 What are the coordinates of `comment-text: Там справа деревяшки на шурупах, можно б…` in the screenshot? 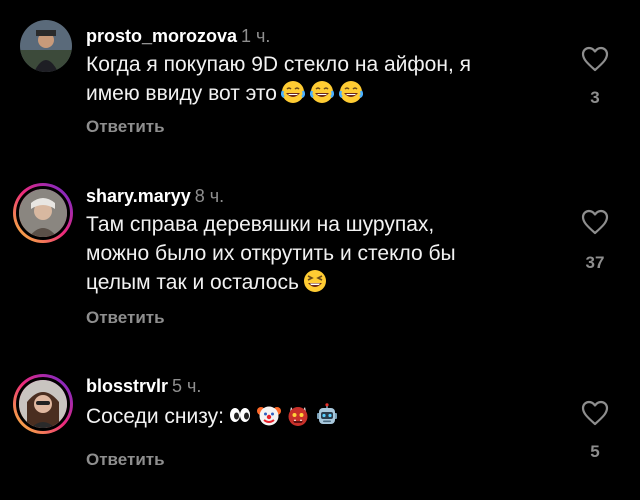 It's located at (321, 253).